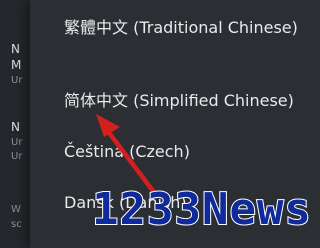  I want to click on svg-text: 1233News, so click(202, 209).